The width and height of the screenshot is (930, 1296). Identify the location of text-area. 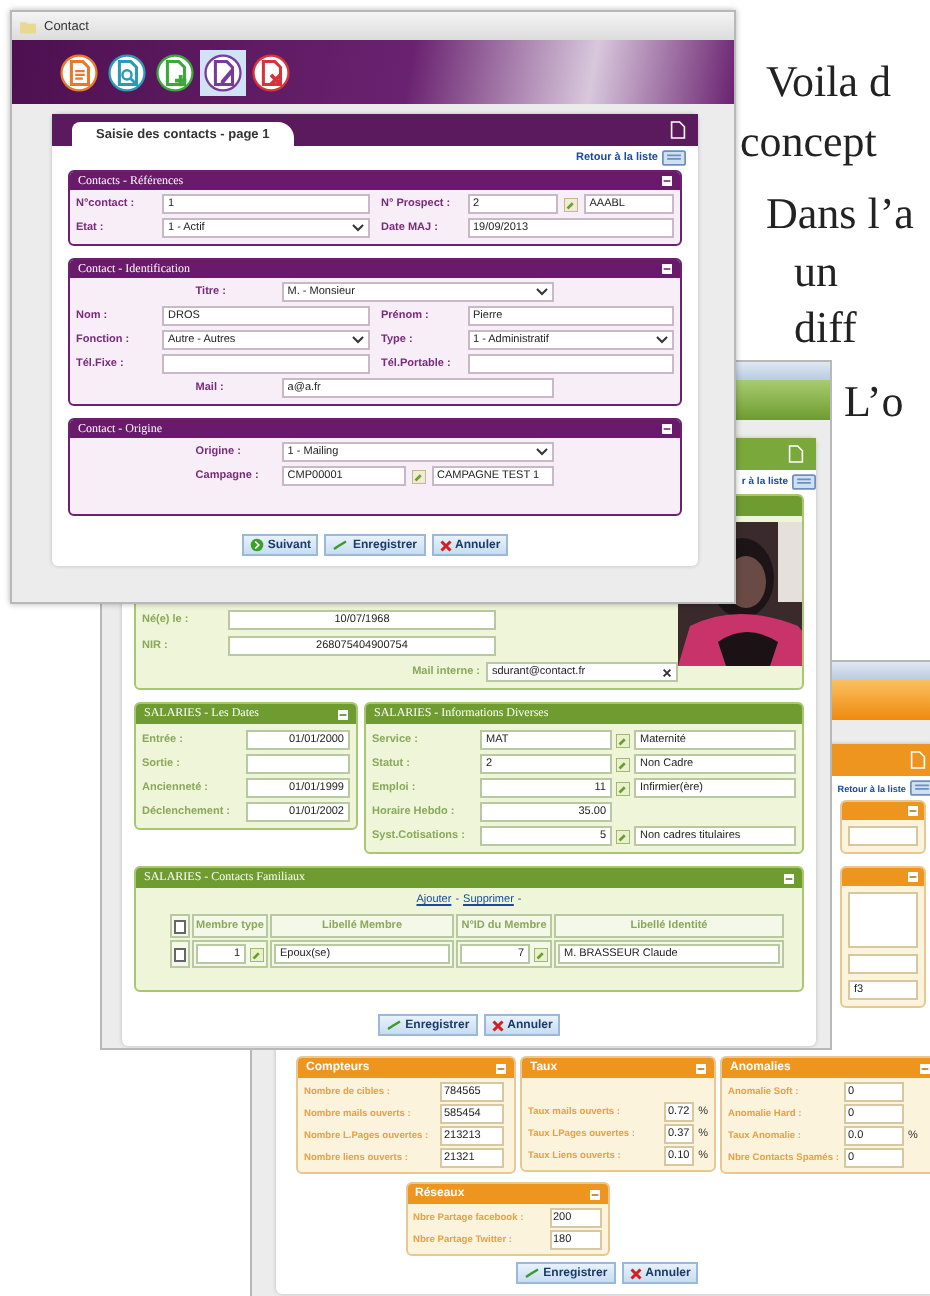
(883, 920).